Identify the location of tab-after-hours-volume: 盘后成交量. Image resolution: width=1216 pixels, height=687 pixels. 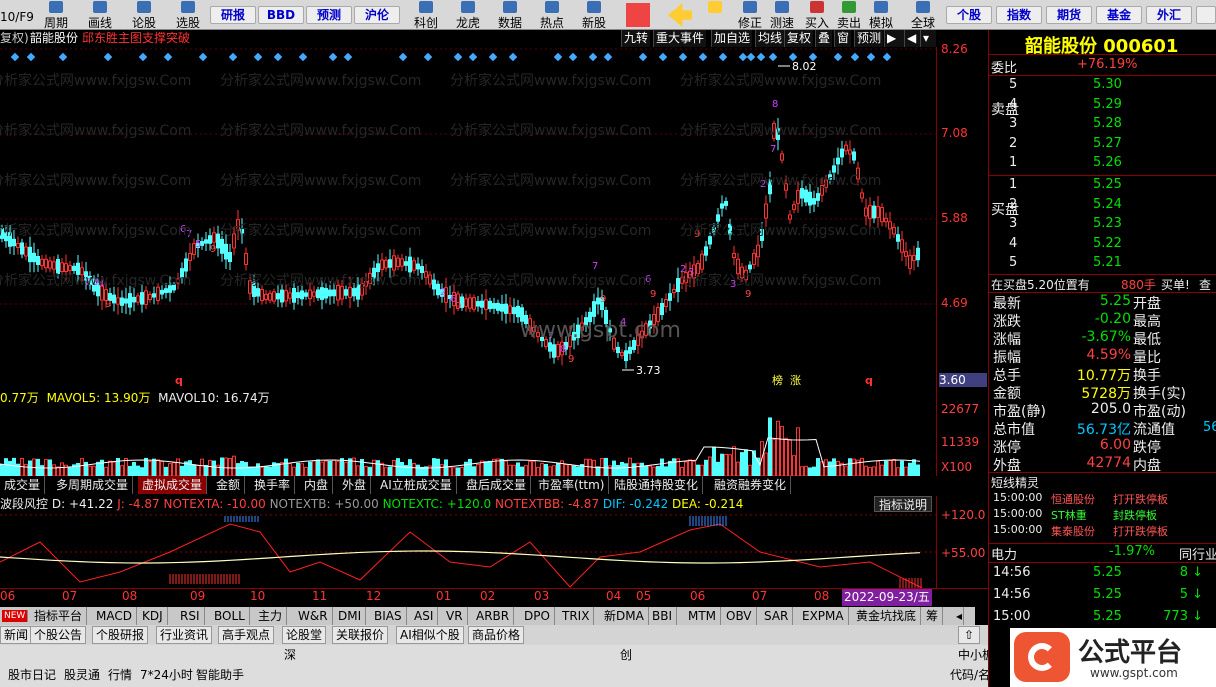
(497, 485).